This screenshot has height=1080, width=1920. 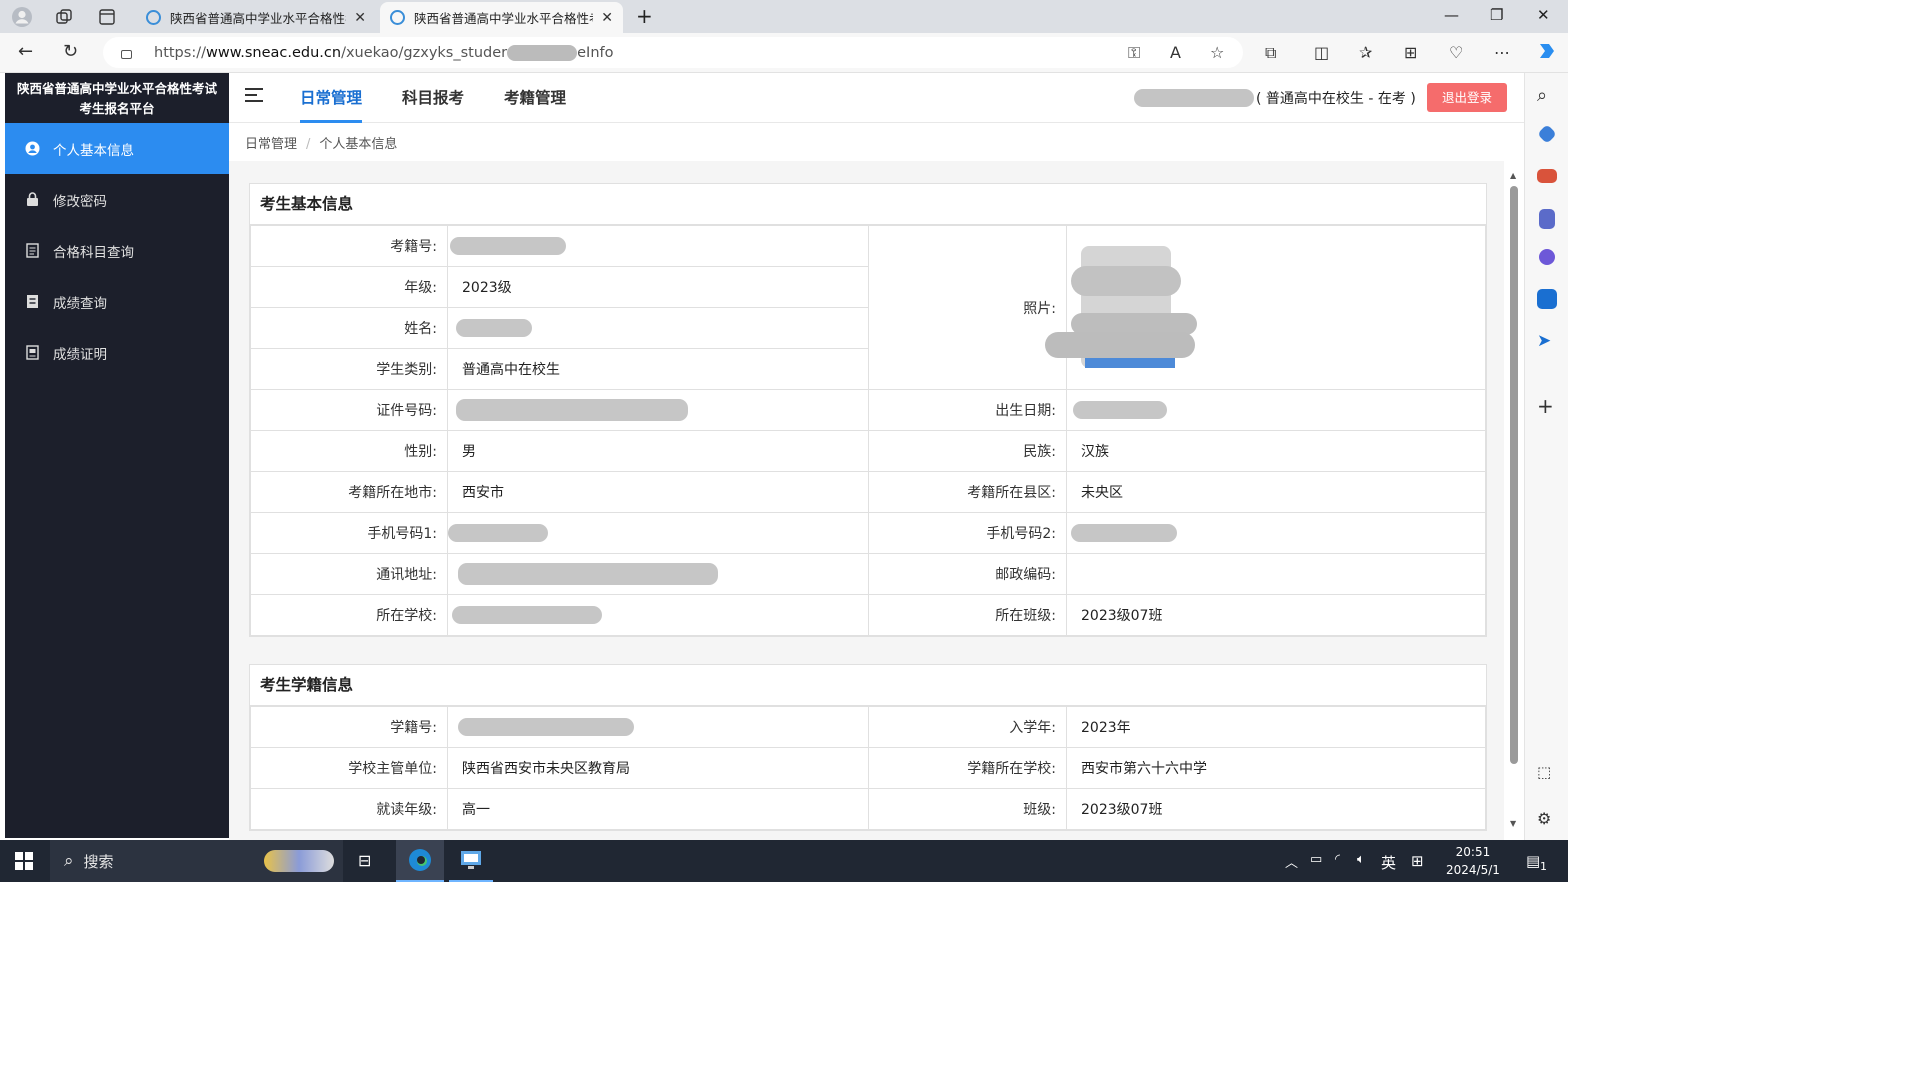 I want to click on sidebar-item-basic-info: 个人基本信息, so click(x=117, y=148).